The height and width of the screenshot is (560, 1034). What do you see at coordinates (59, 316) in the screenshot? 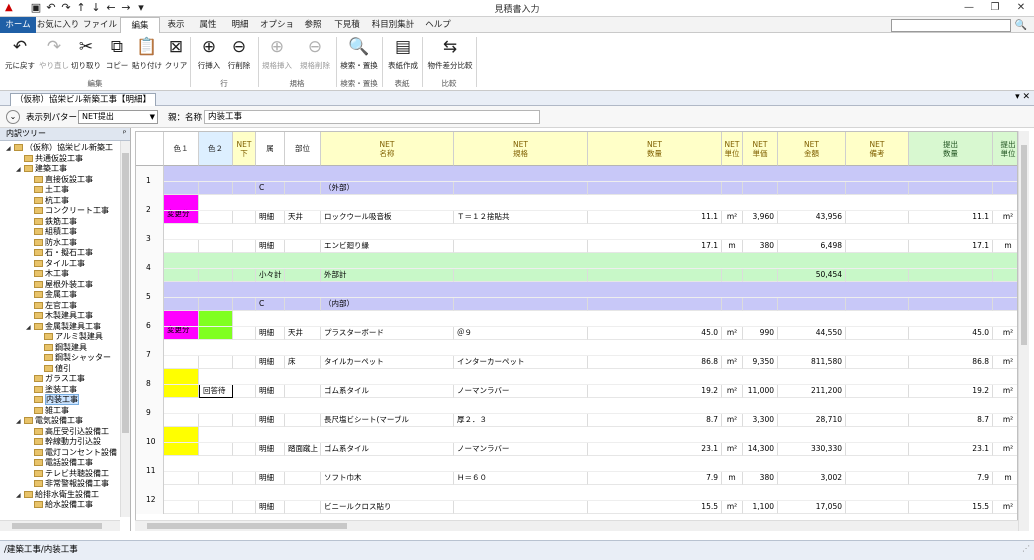
I see `tree-node: 木製建具工事` at bounding box center [59, 316].